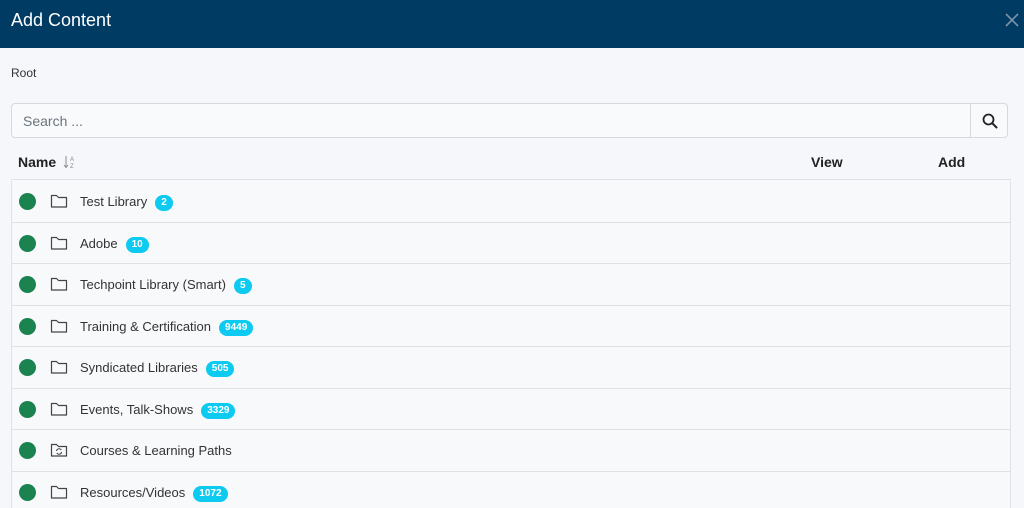 The height and width of the screenshot is (508, 1024). I want to click on list-item: Techpoint Library (Smart) 5, so click(511, 285).